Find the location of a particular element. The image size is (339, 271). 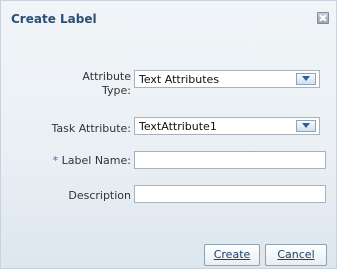

task-attribute-value: TextAttribute1 is located at coordinates (178, 126).